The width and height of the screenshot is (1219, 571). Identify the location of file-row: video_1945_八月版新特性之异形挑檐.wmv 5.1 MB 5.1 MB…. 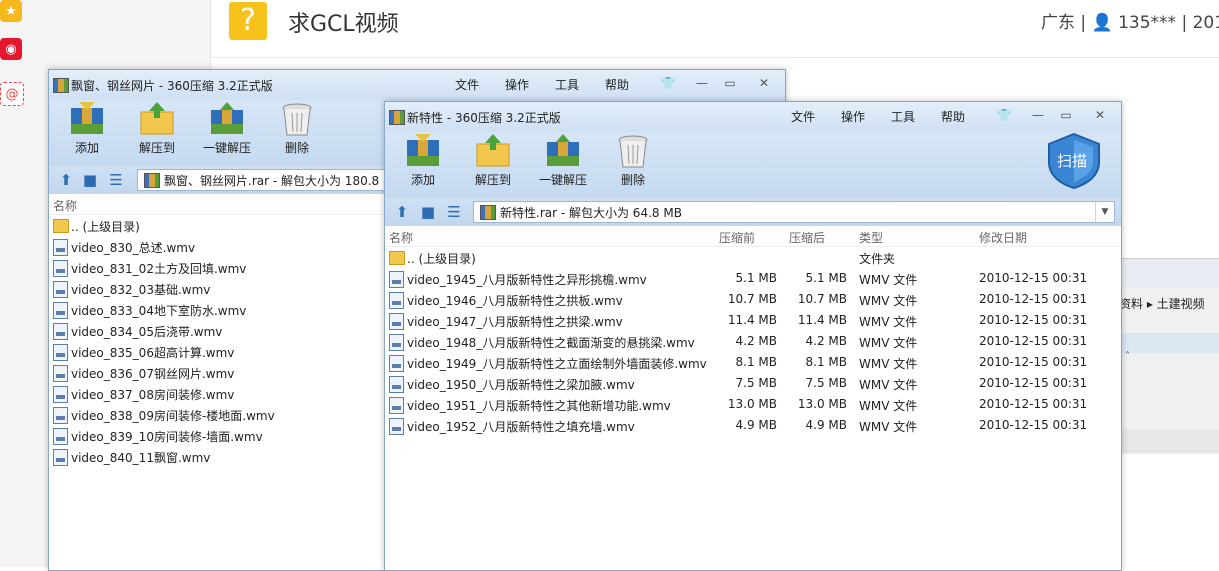
(753, 278).